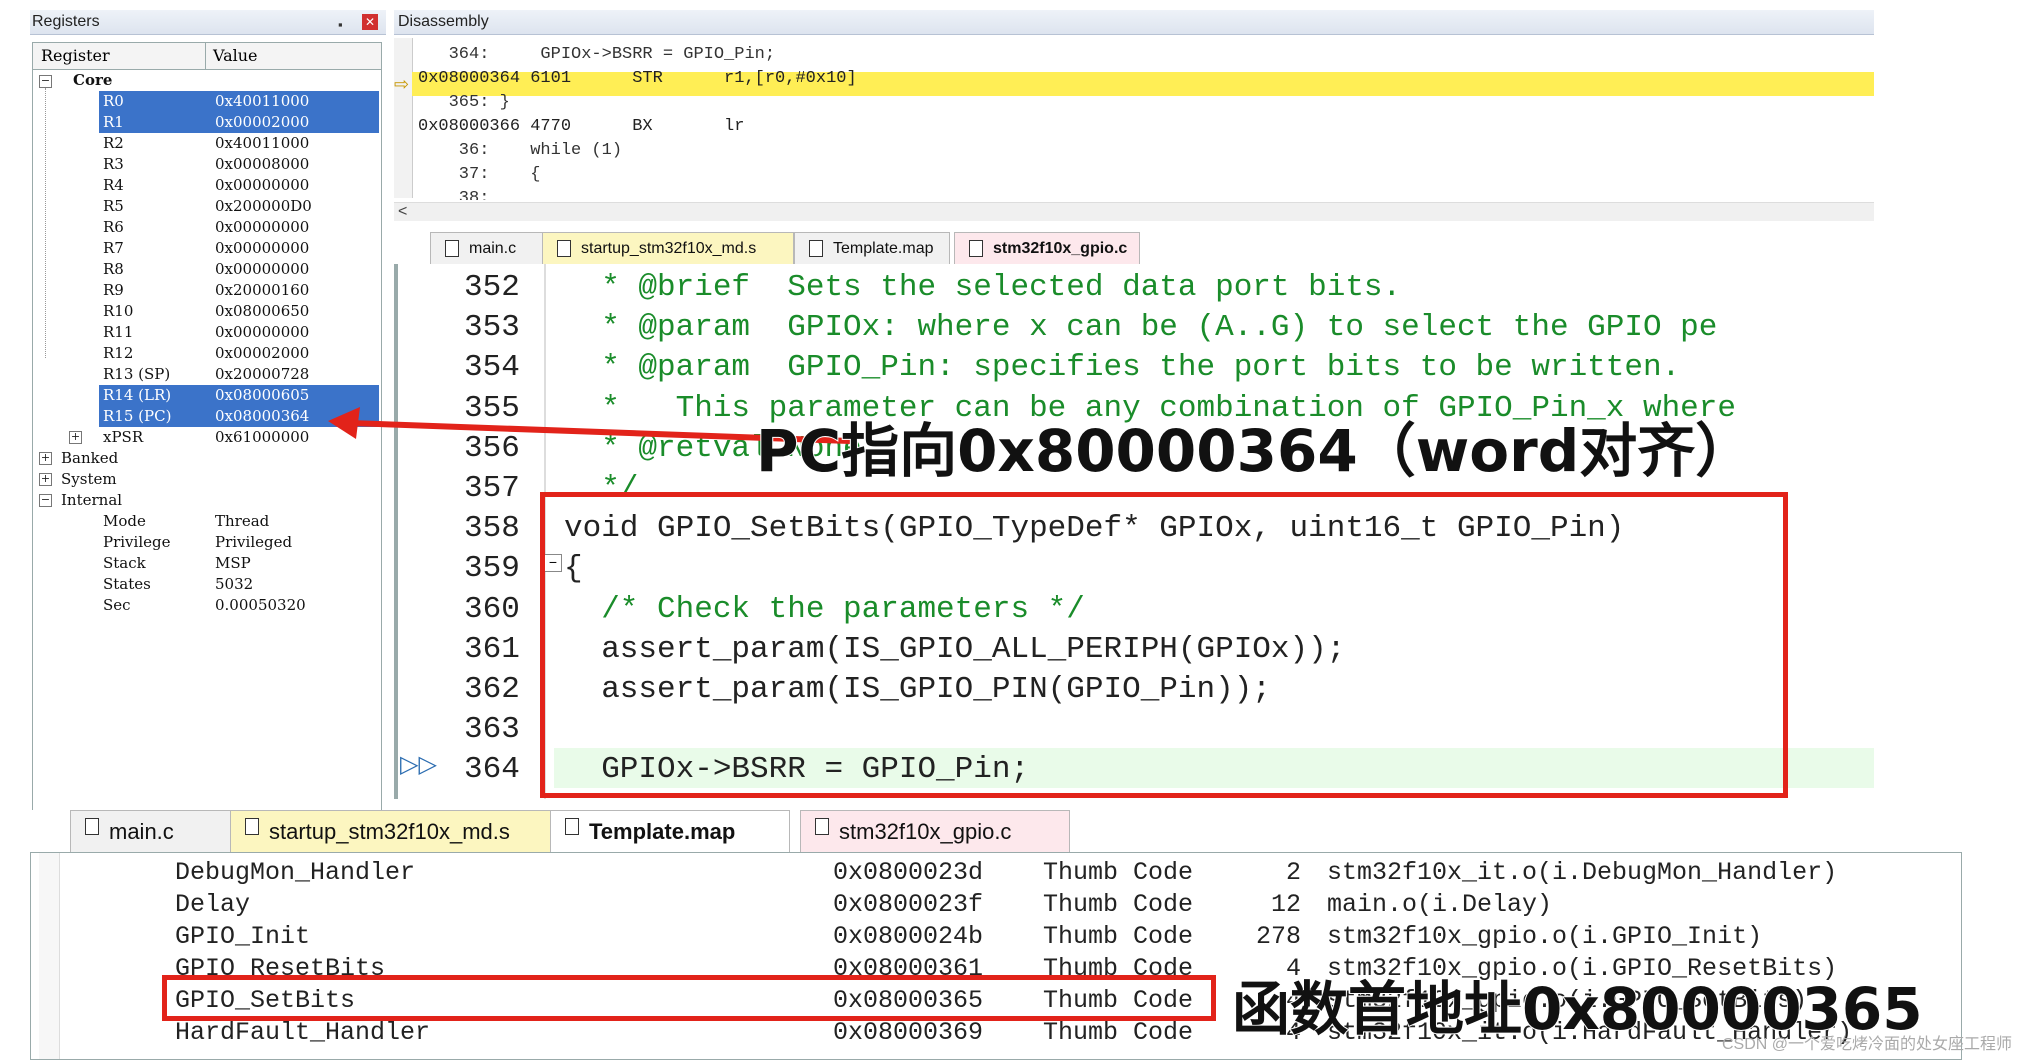 The width and height of the screenshot is (2028, 1060). Describe the element at coordinates (45, 479) in the screenshot. I see `expand-system-icon: +` at that location.